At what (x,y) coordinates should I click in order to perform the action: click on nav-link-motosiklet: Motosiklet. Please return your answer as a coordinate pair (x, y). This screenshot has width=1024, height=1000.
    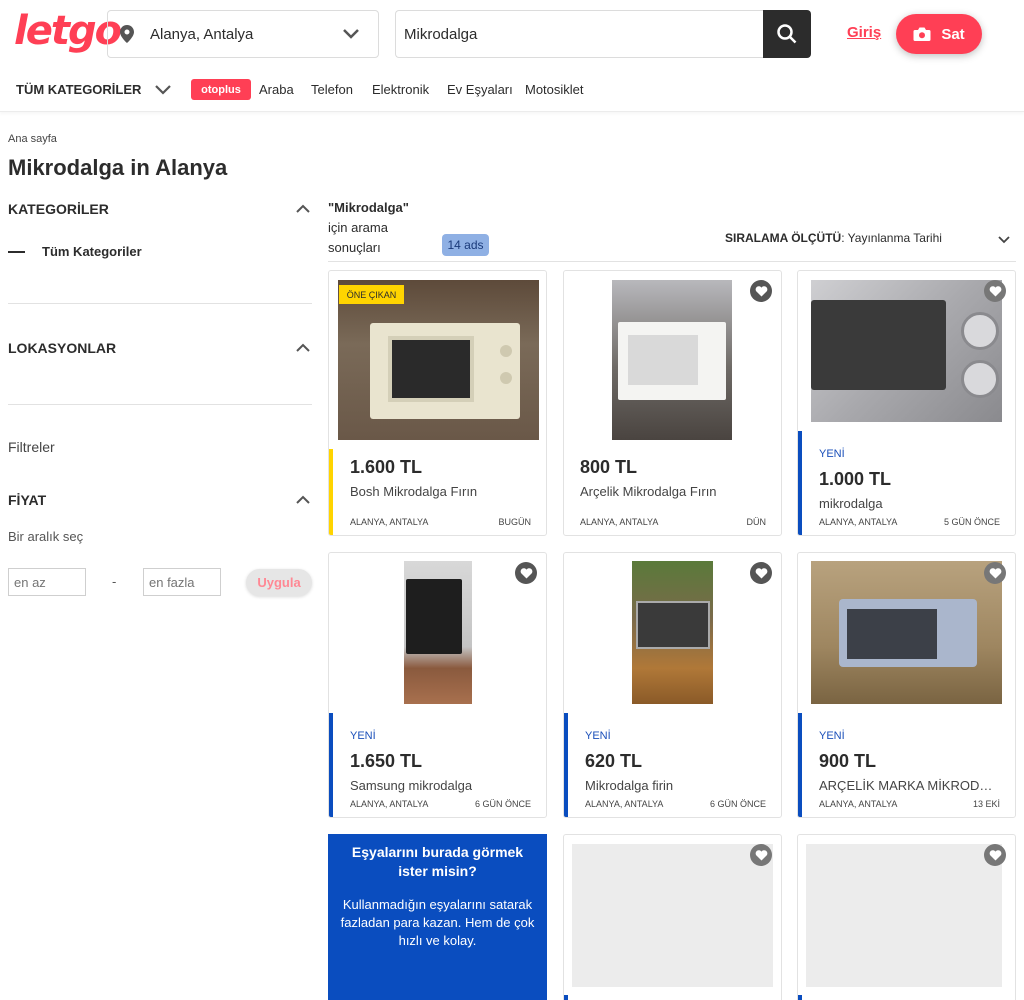
    Looking at the image, I should click on (554, 89).